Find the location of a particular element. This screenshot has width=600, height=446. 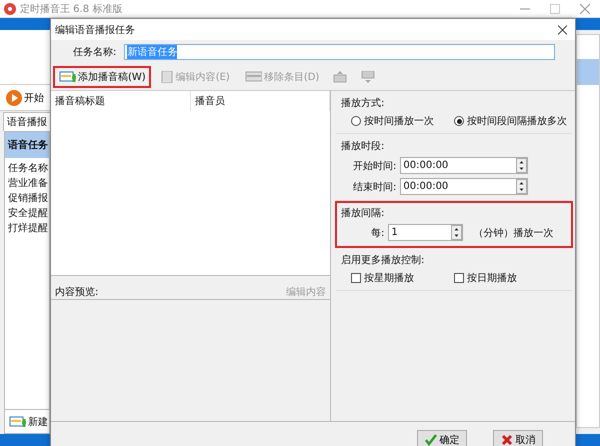

radio-option: 按时间播放一次 is located at coordinates (392, 121).